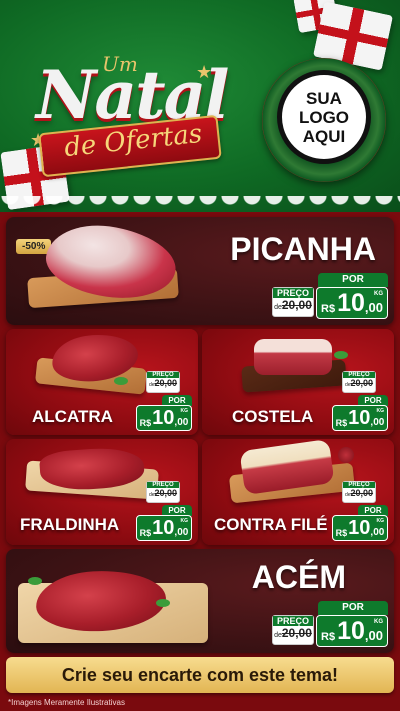 Image resolution: width=400 pixels, height=711 pixels. I want to click on logo-line-1: SUA, so click(324, 98).